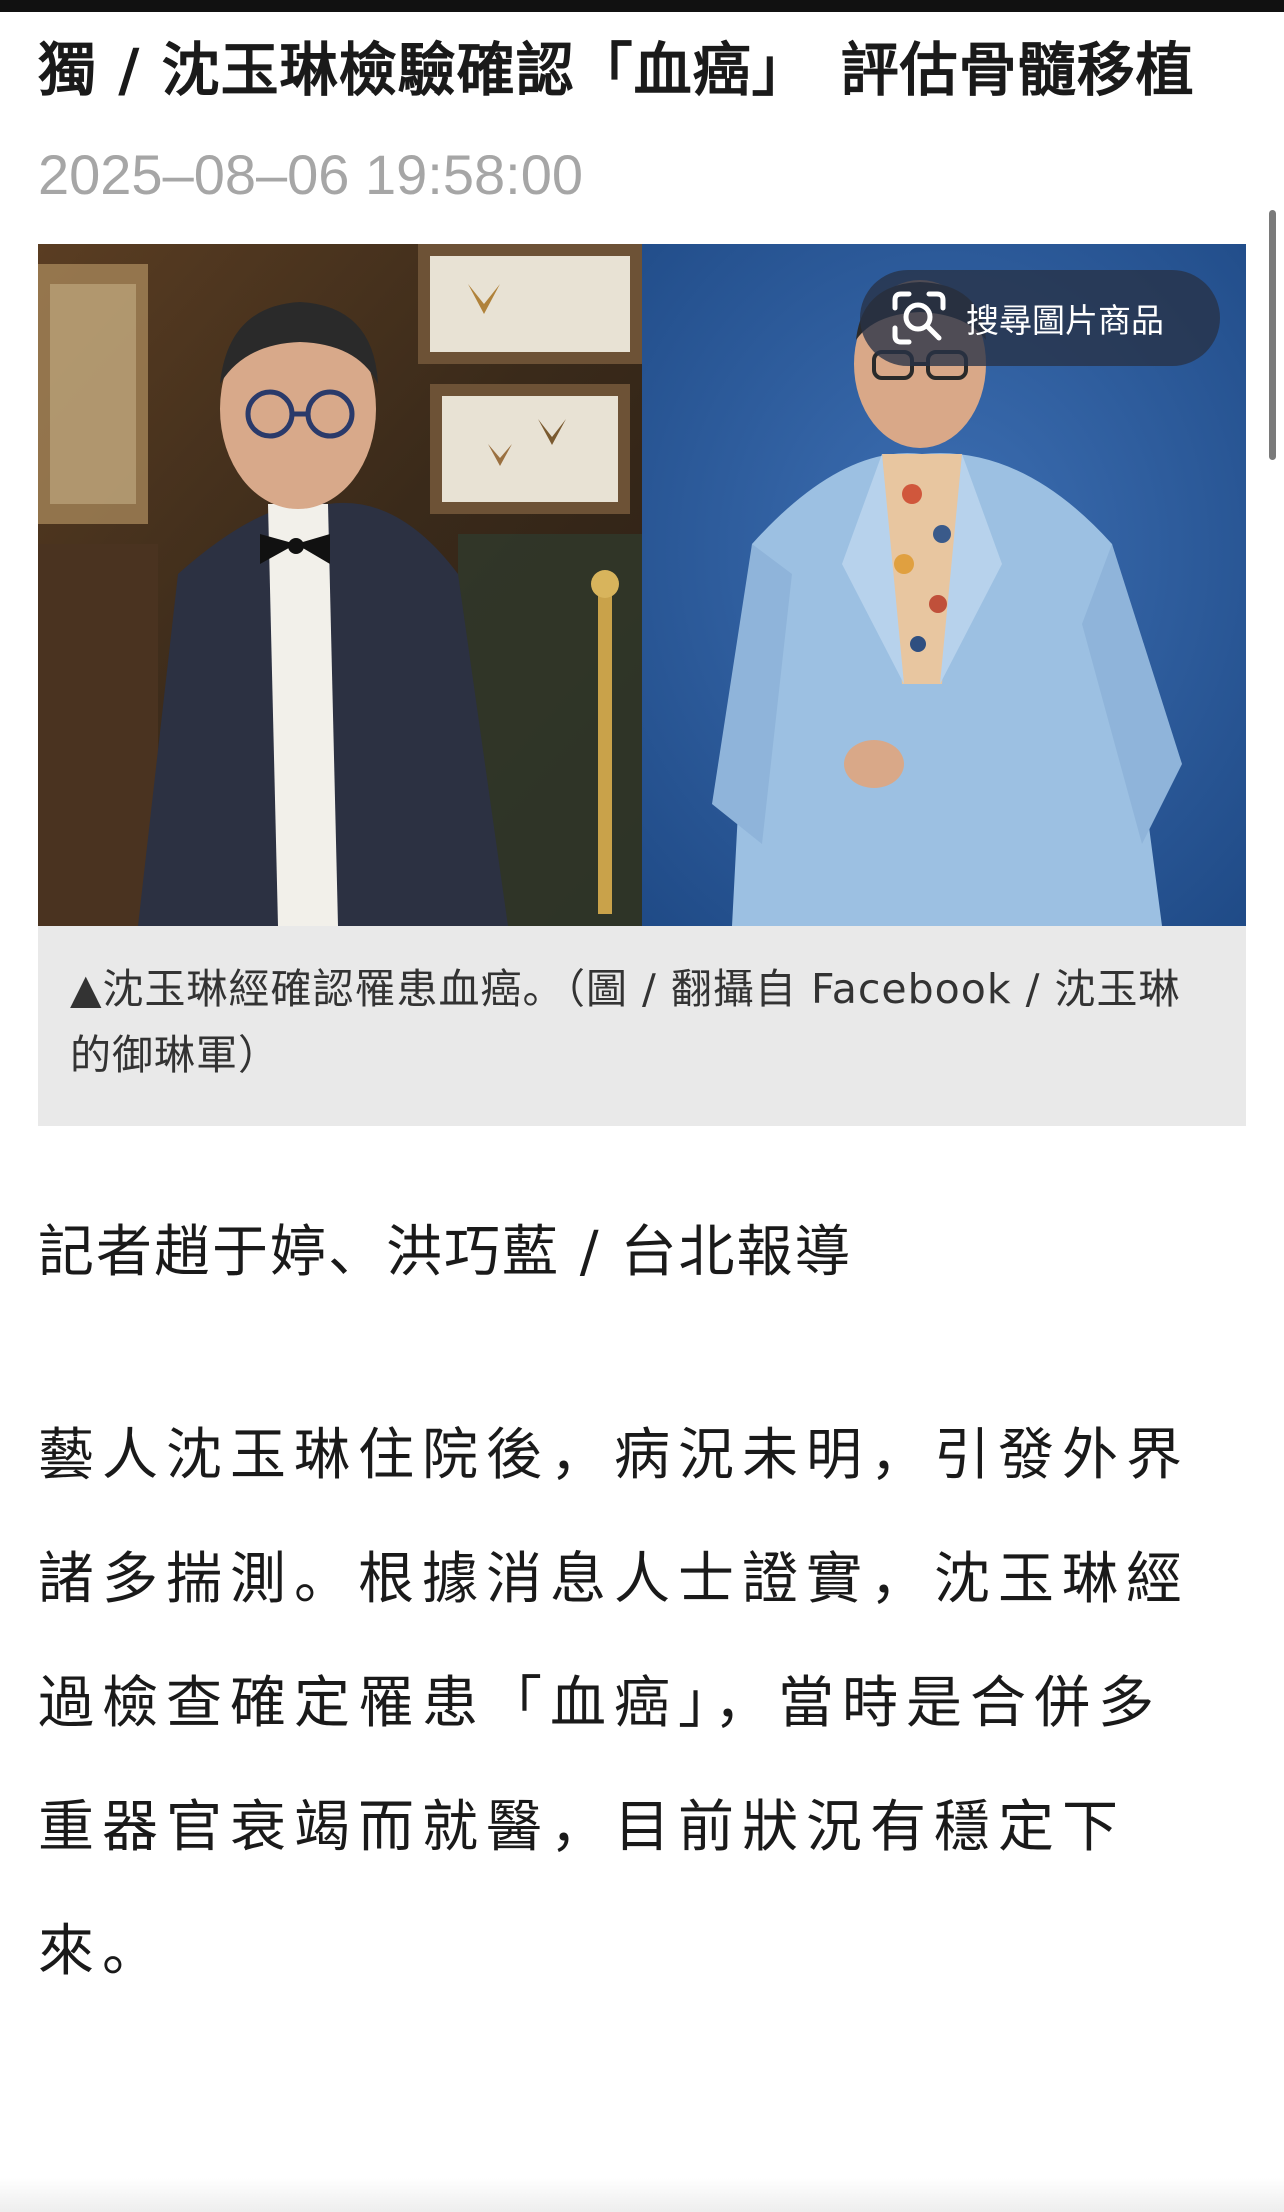  What do you see at coordinates (340, 585) in the screenshot?
I see `photo-tuxedo` at bounding box center [340, 585].